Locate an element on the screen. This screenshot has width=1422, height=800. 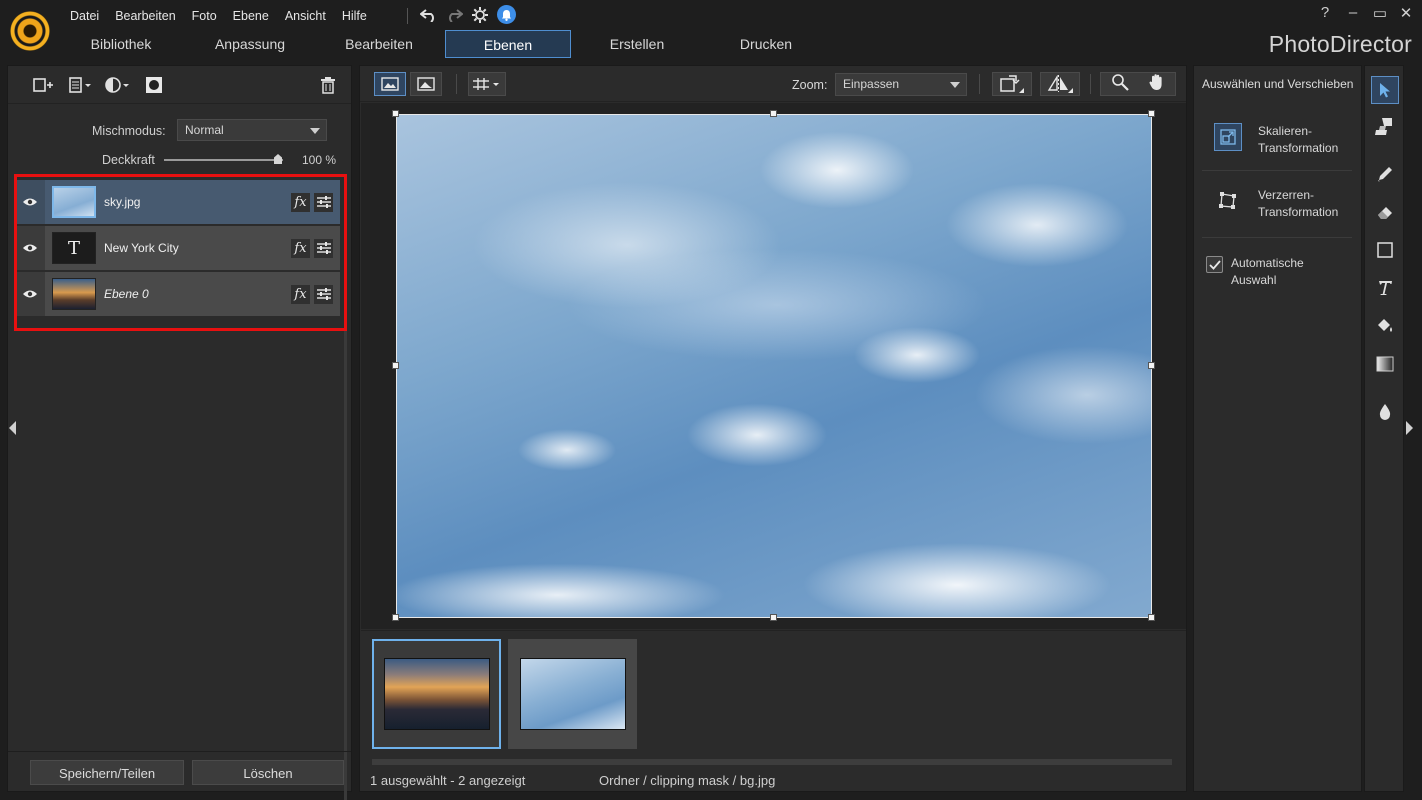
save-share-button: Speichern/Teilen is located at coordinates (107, 772).